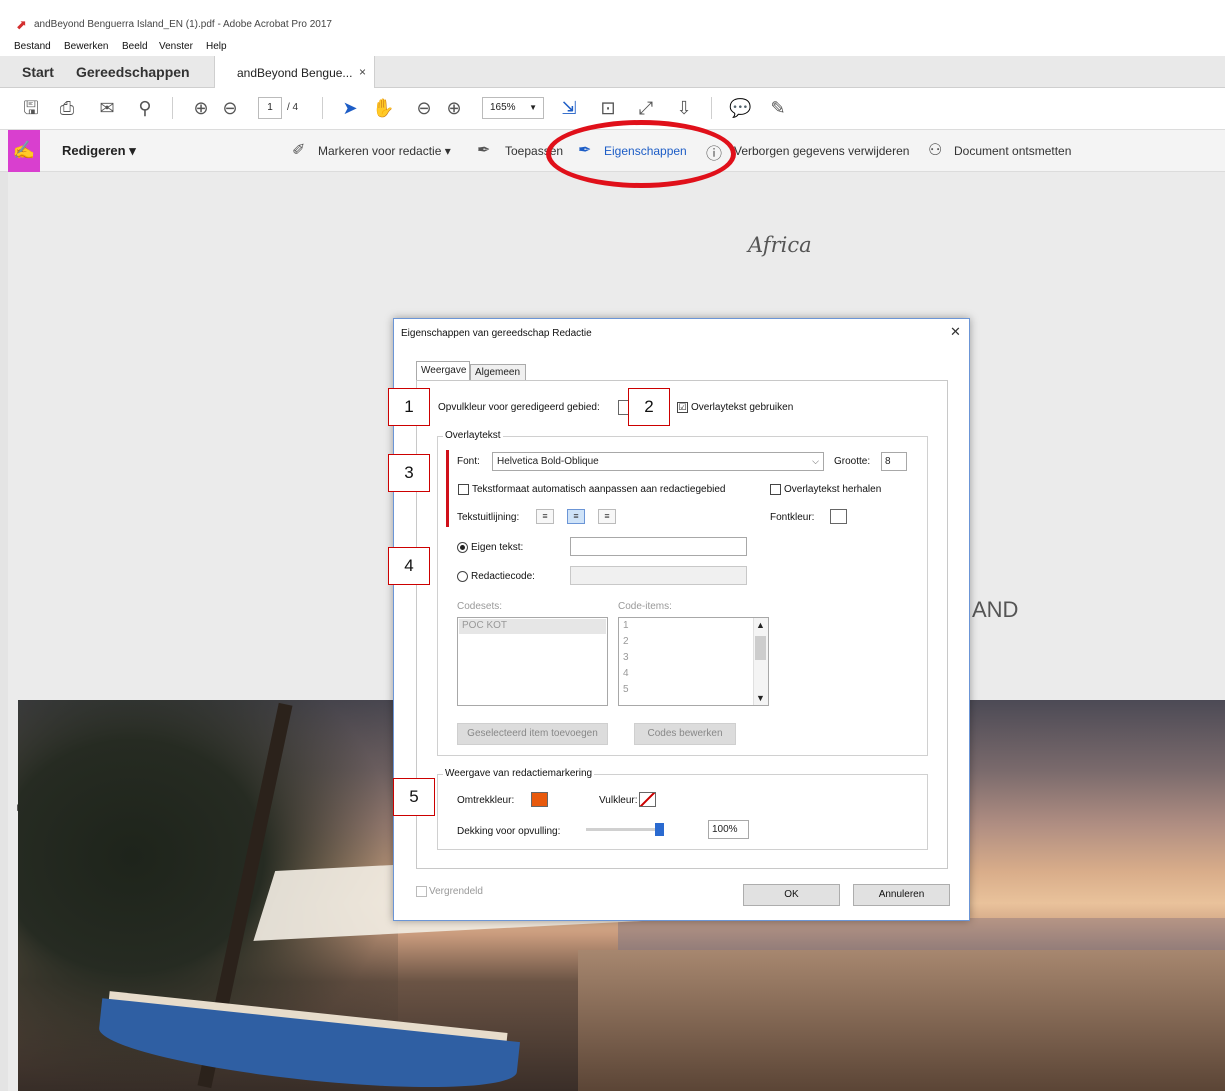  Describe the element at coordinates (421, 891) in the screenshot. I see `locked-checkbox` at that location.